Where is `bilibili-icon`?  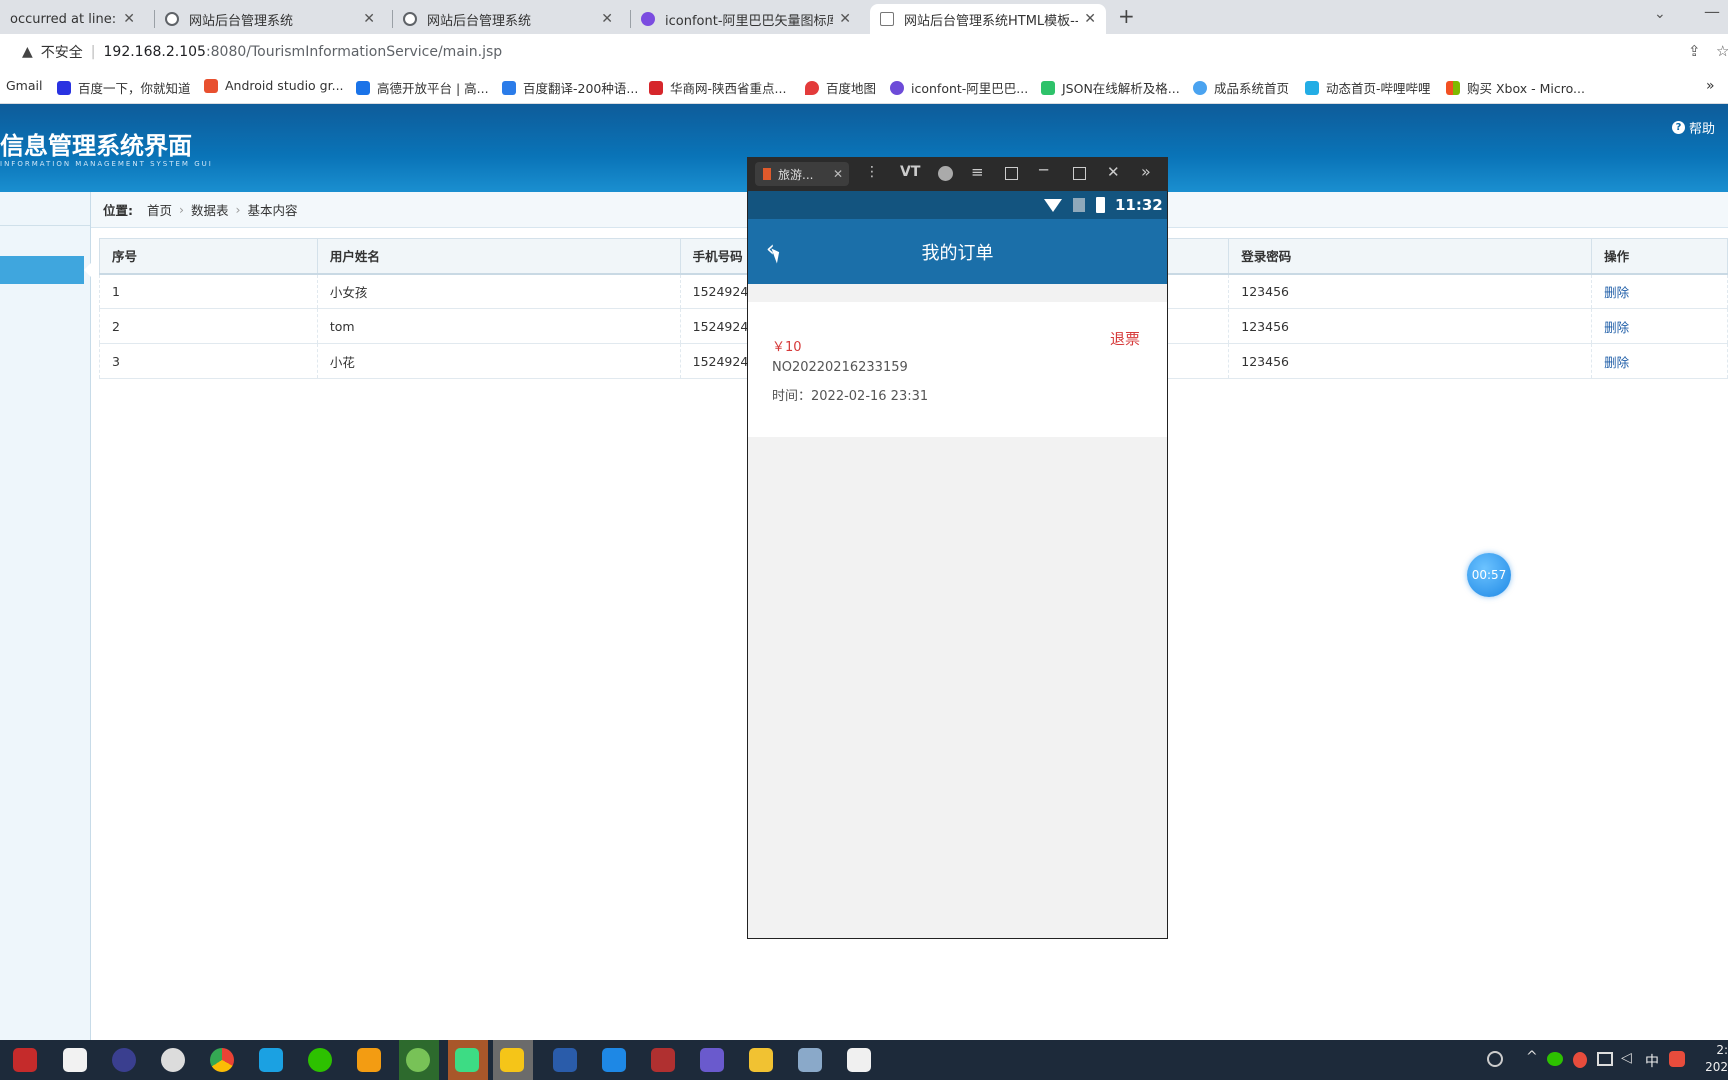 bilibili-icon is located at coordinates (1312, 87).